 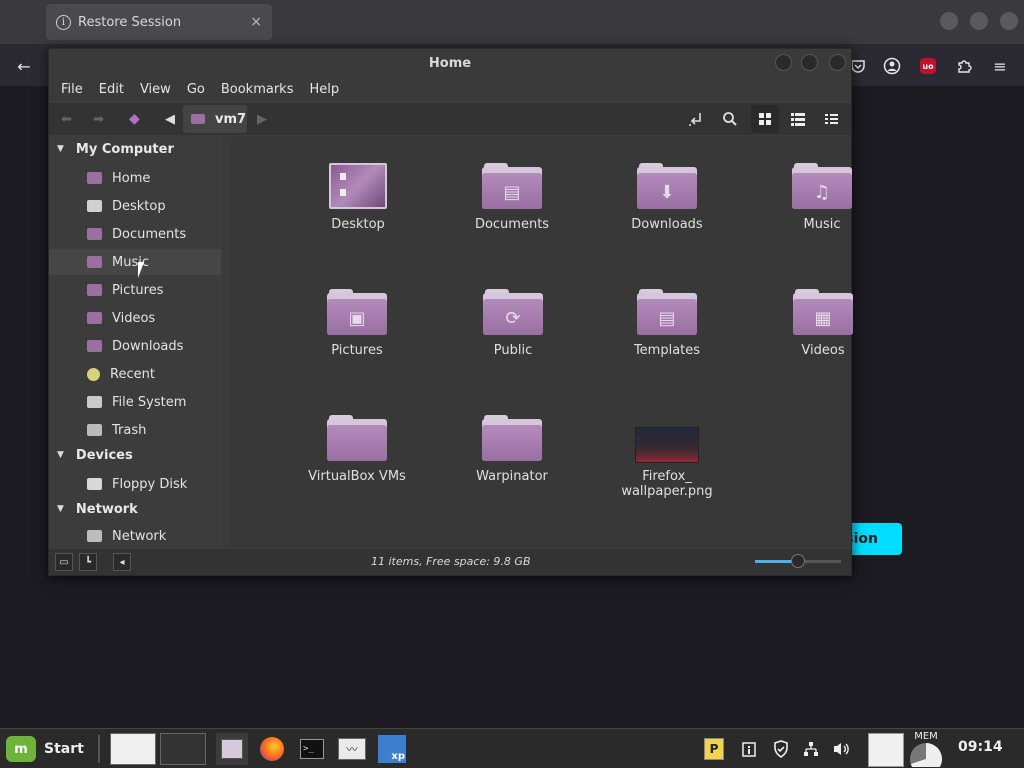 What do you see at coordinates (749, 749) in the screenshot?
I see `update-manager-icon` at bounding box center [749, 749].